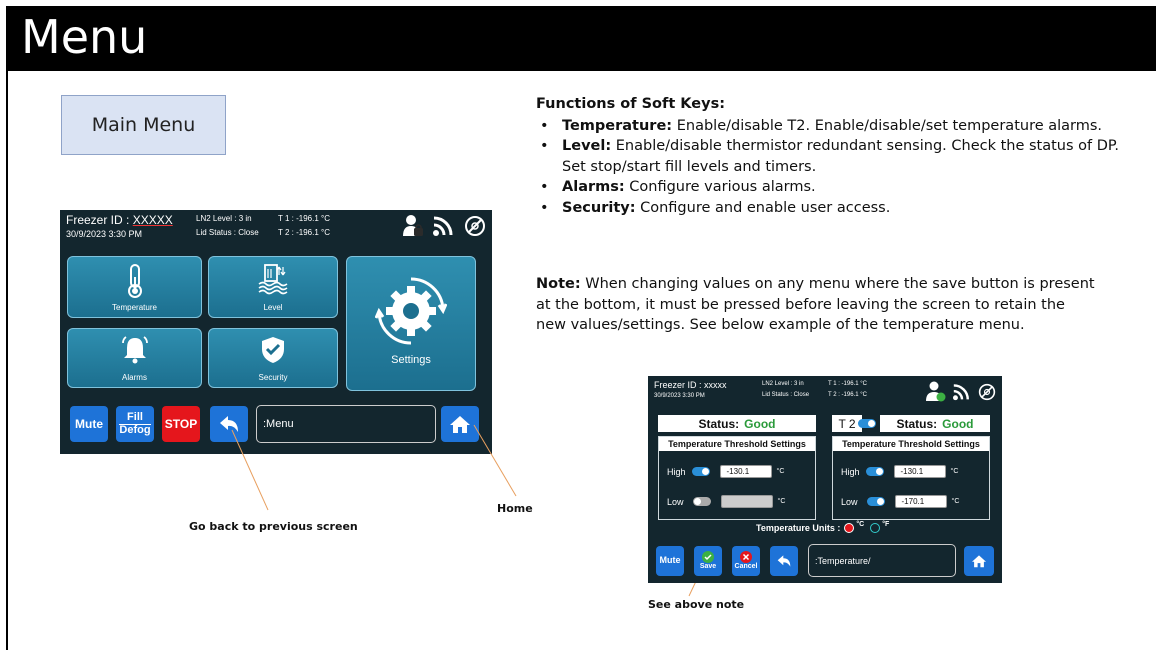 This screenshot has height=650, width=1156. Describe the element at coordinates (515, 508) in the screenshot. I see `home-annotation: Home` at that location.